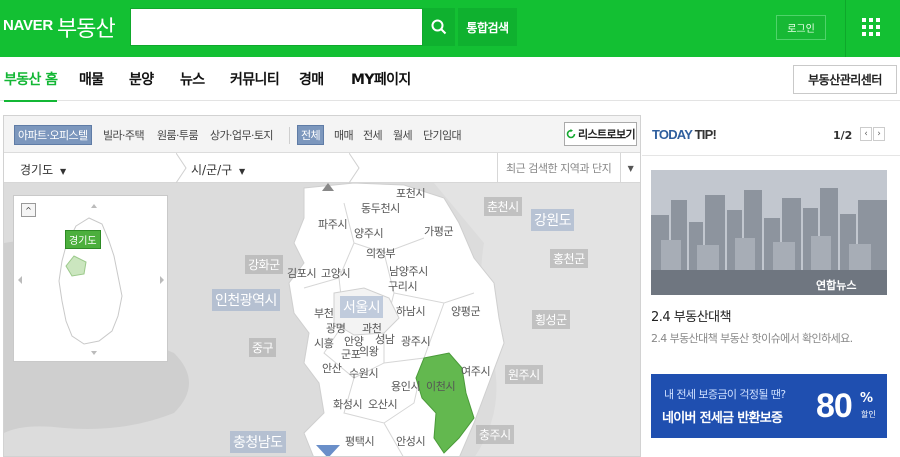  What do you see at coordinates (380, 208) in the screenshot?
I see `city-label: 동두천시` at bounding box center [380, 208].